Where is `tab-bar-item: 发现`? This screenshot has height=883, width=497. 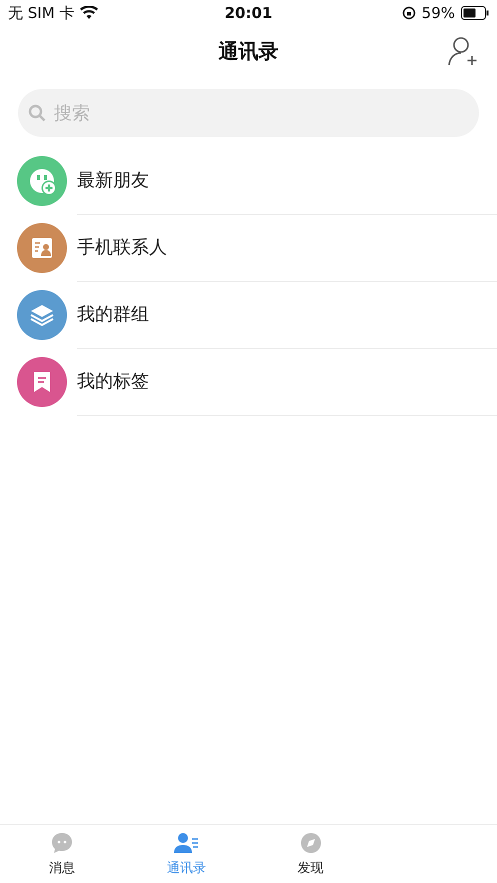 tab-bar-item: 发现 is located at coordinates (310, 854).